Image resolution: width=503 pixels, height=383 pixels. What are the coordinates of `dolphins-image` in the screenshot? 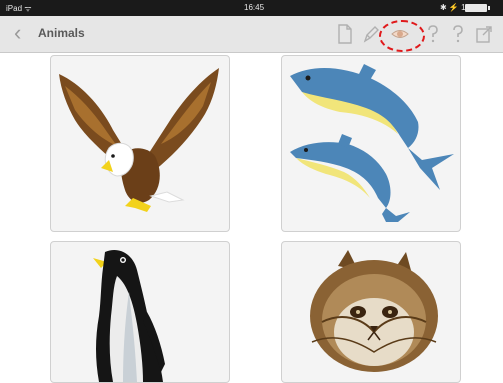 It's located at (372, 143).